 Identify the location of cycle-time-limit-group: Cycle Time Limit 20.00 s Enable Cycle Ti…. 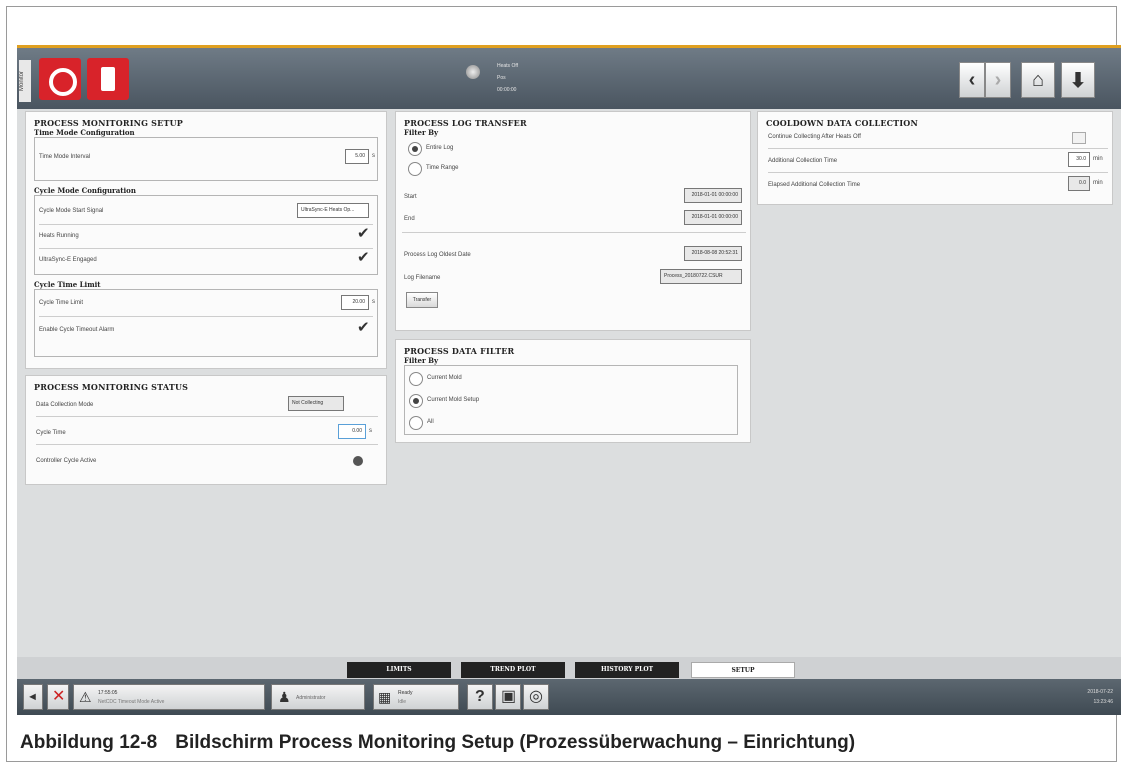
(206, 323).